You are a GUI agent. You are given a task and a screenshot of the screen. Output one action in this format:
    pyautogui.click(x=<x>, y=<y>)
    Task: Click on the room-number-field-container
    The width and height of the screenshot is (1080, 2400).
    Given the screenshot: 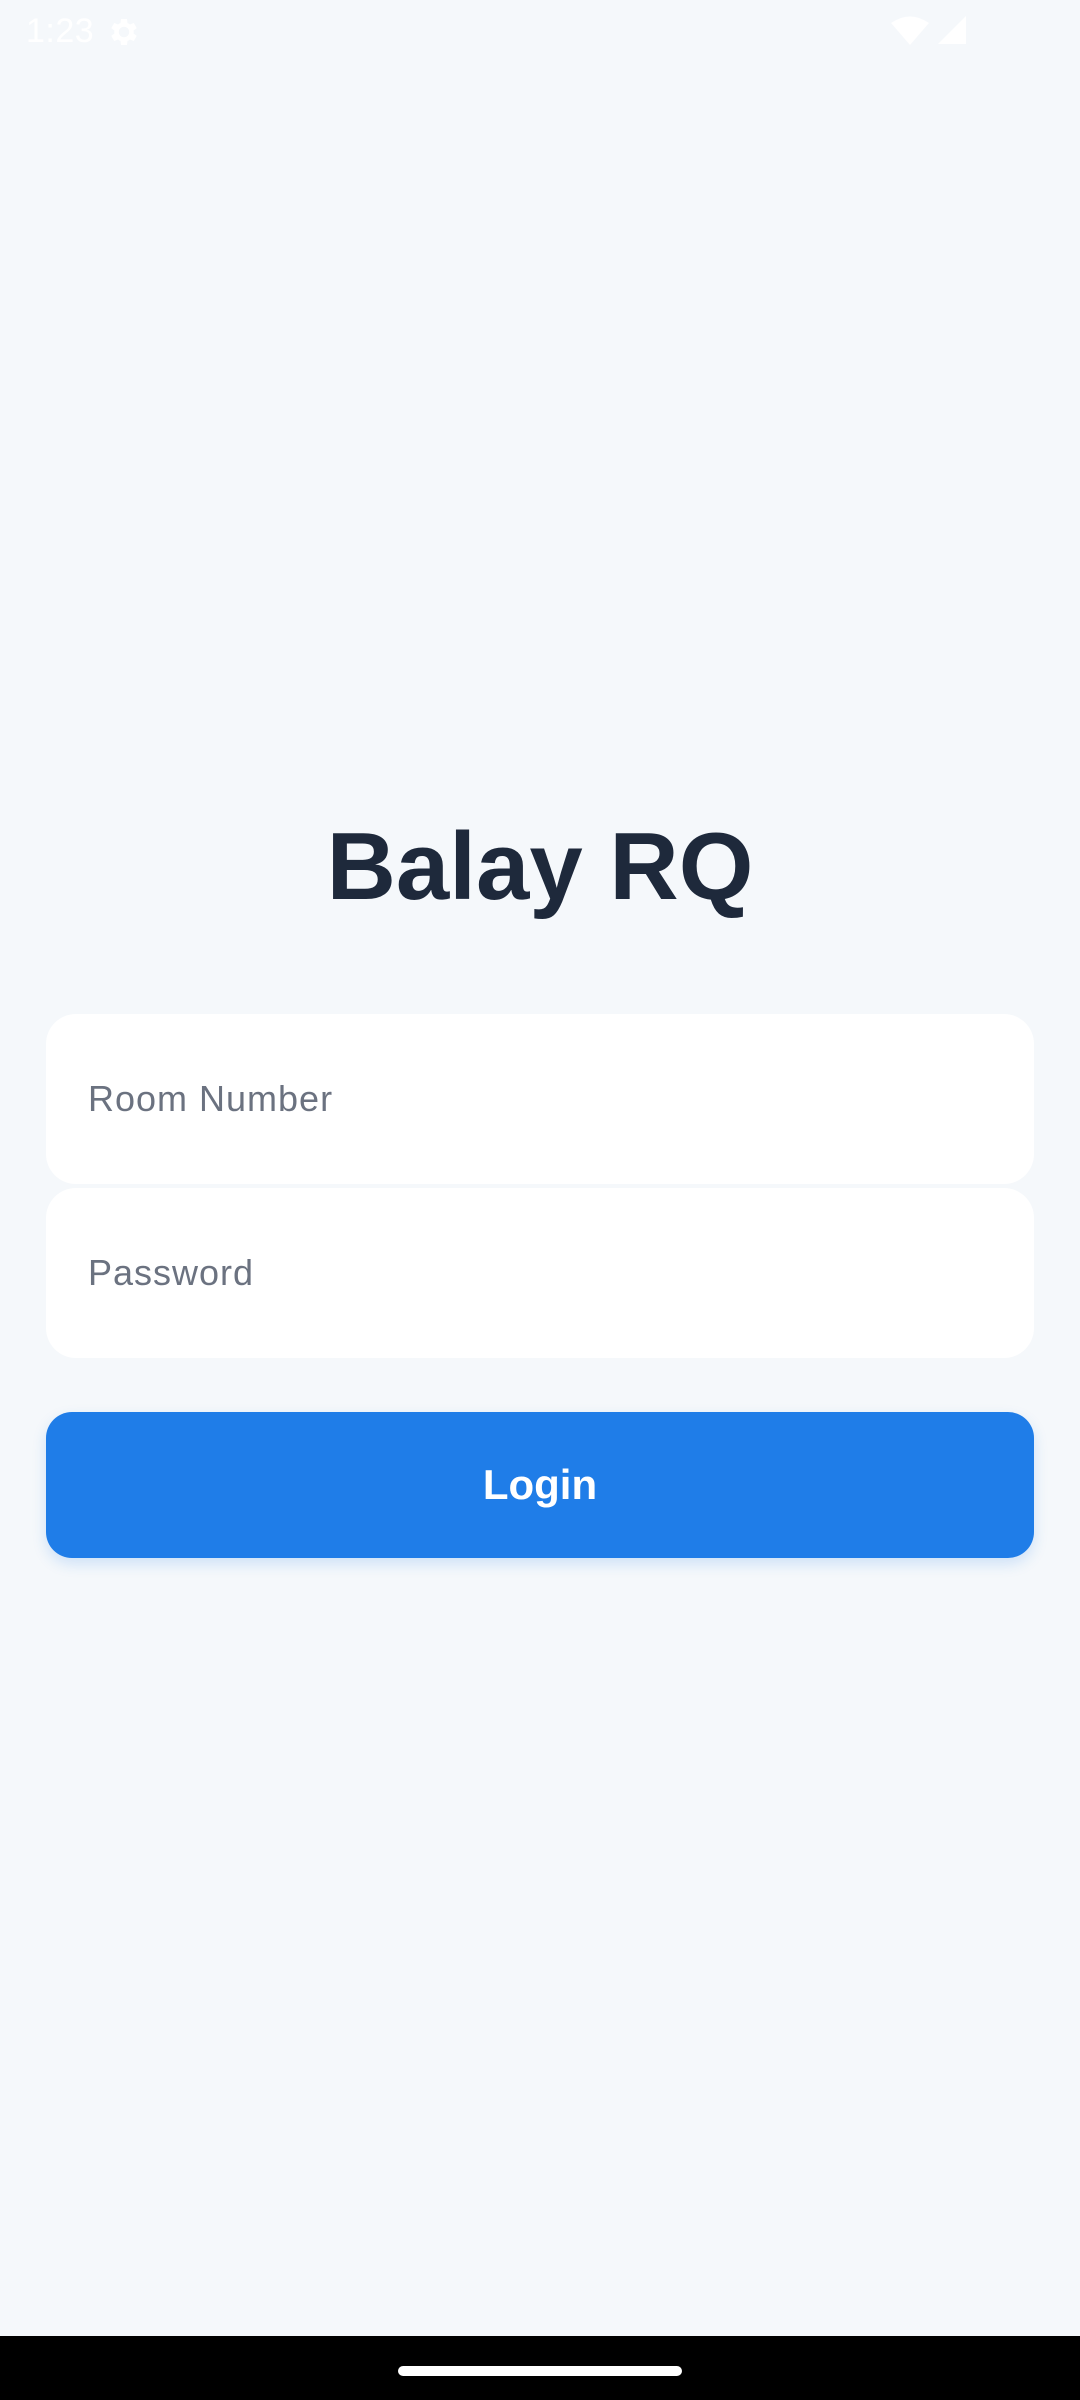 What is the action you would take?
    pyautogui.click(x=540, y=1099)
    